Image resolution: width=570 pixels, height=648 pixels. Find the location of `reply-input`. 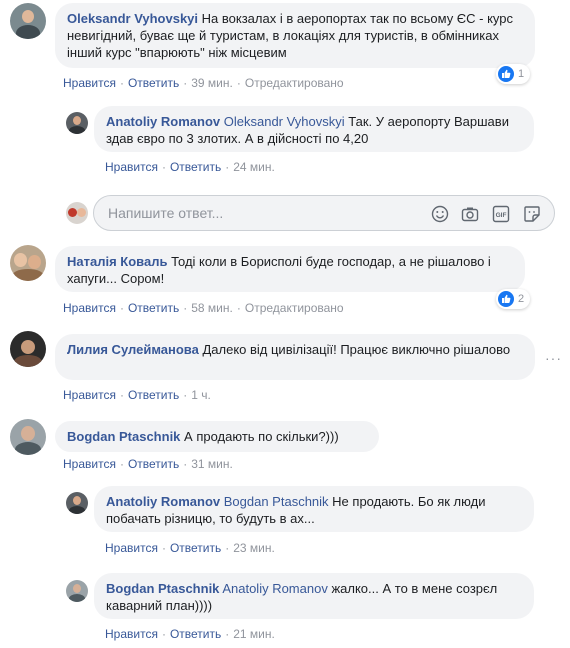

reply-input is located at coordinates (258, 213).